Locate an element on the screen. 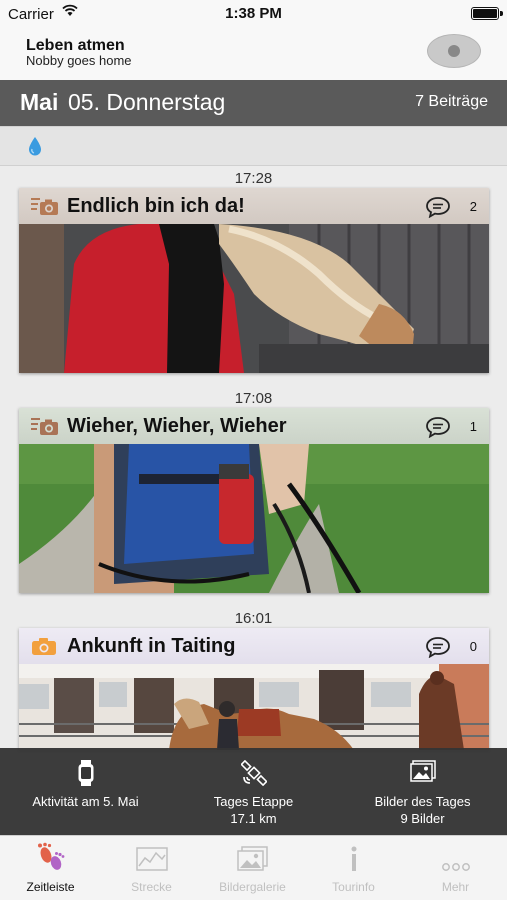 The width and height of the screenshot is (507, 900). stage-distance: 17.1 km is located at coordinates (253, 818).